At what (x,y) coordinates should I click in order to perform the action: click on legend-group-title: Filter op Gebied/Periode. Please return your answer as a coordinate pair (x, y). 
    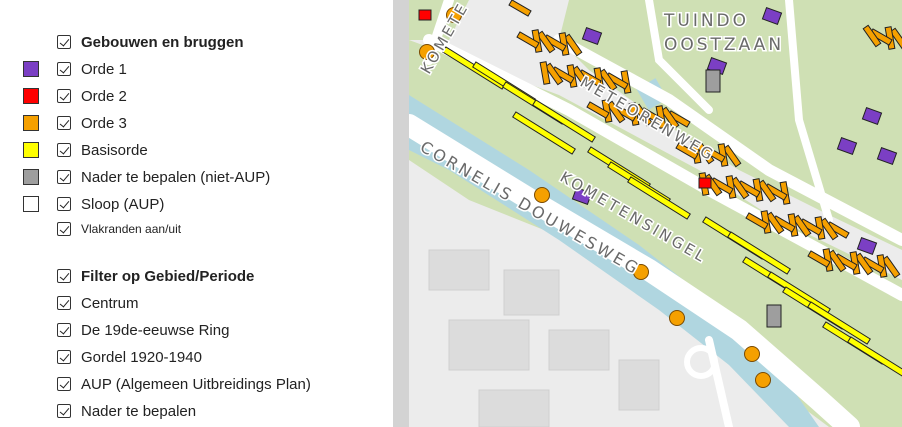
    Looking at the image, I should click on (168, 276).